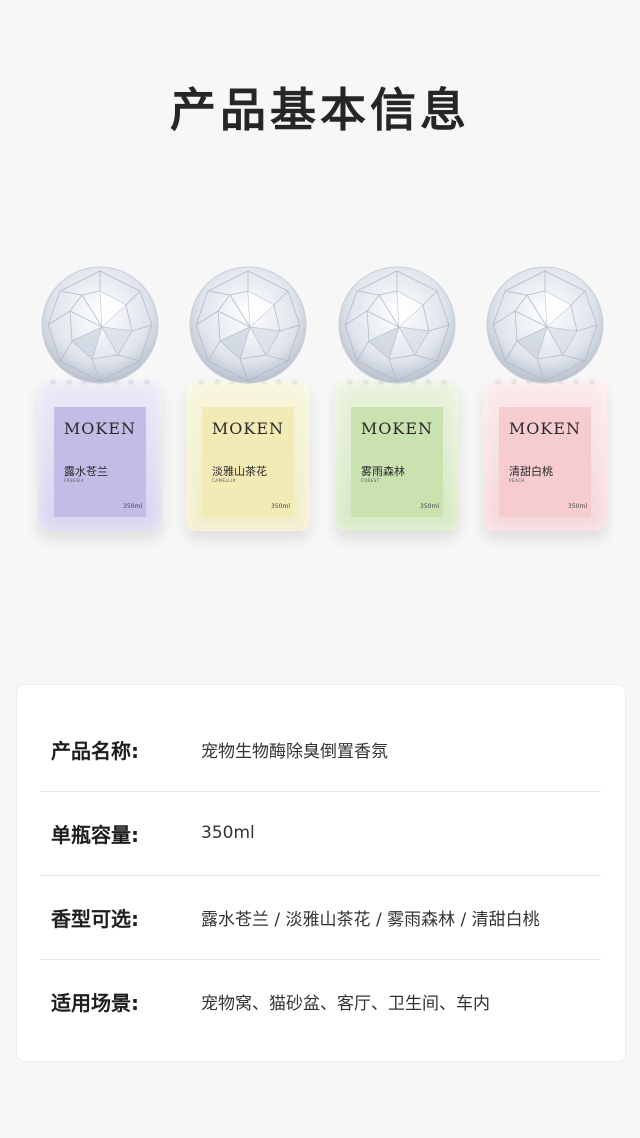 The width and height of the screenshot is (640, 1138). I want to click on info-value: 宠物生物酶除臭倒置香氛, so click(294, 751).